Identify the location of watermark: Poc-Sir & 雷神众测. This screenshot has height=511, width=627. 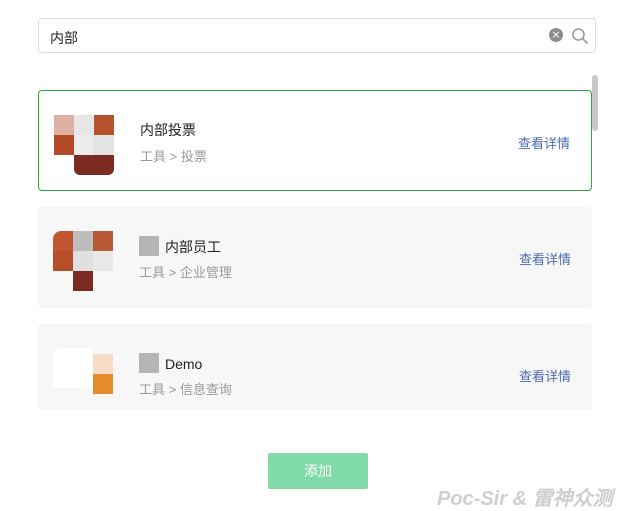
(525, 499).